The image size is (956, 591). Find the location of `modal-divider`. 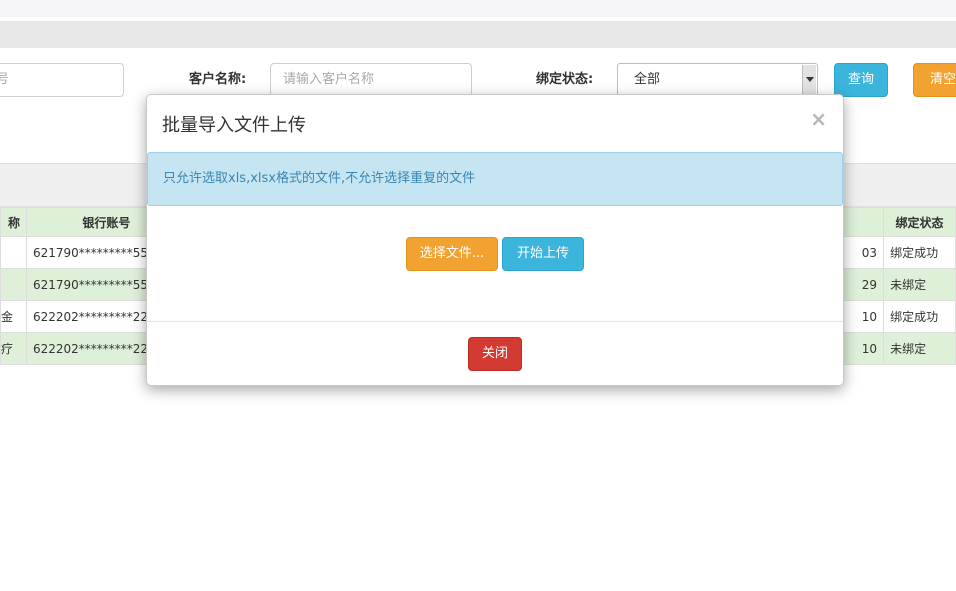

modal-divider is located at coordinates (495, 321).